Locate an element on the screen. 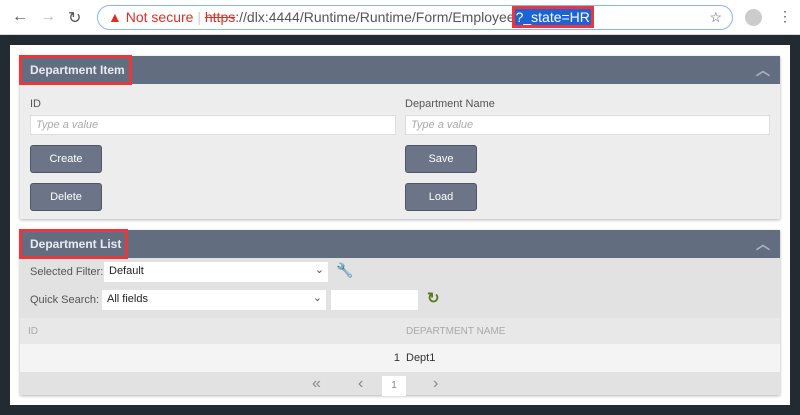 This screenshot has width=800, height=415. back-icon: ← is located at coordinates (20, 17).